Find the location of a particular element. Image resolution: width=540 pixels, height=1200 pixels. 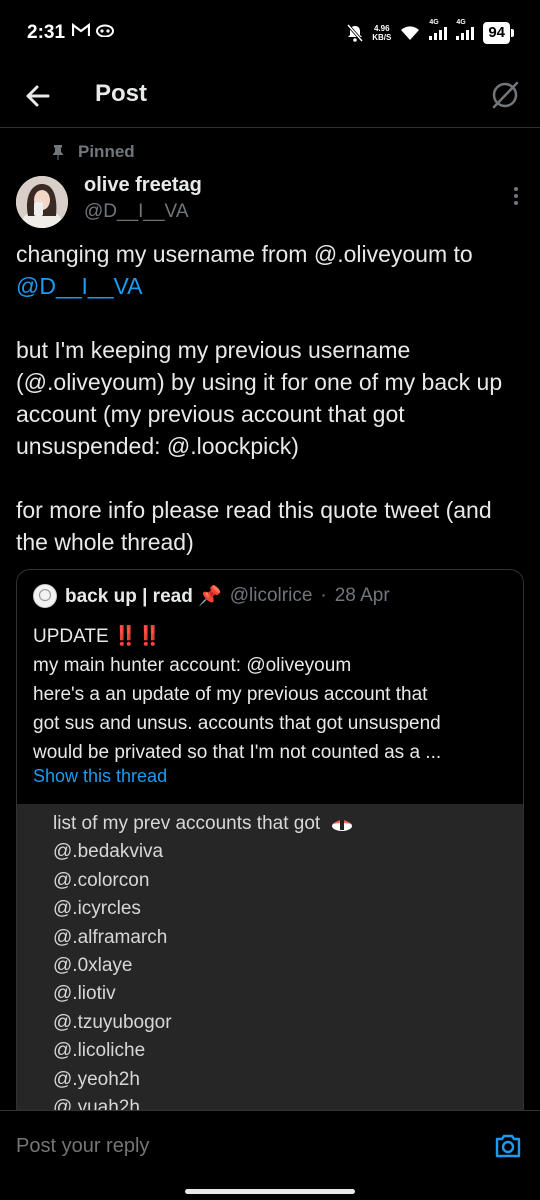

quote-author-handle: @licolrice is located at coordinates (271, 595).